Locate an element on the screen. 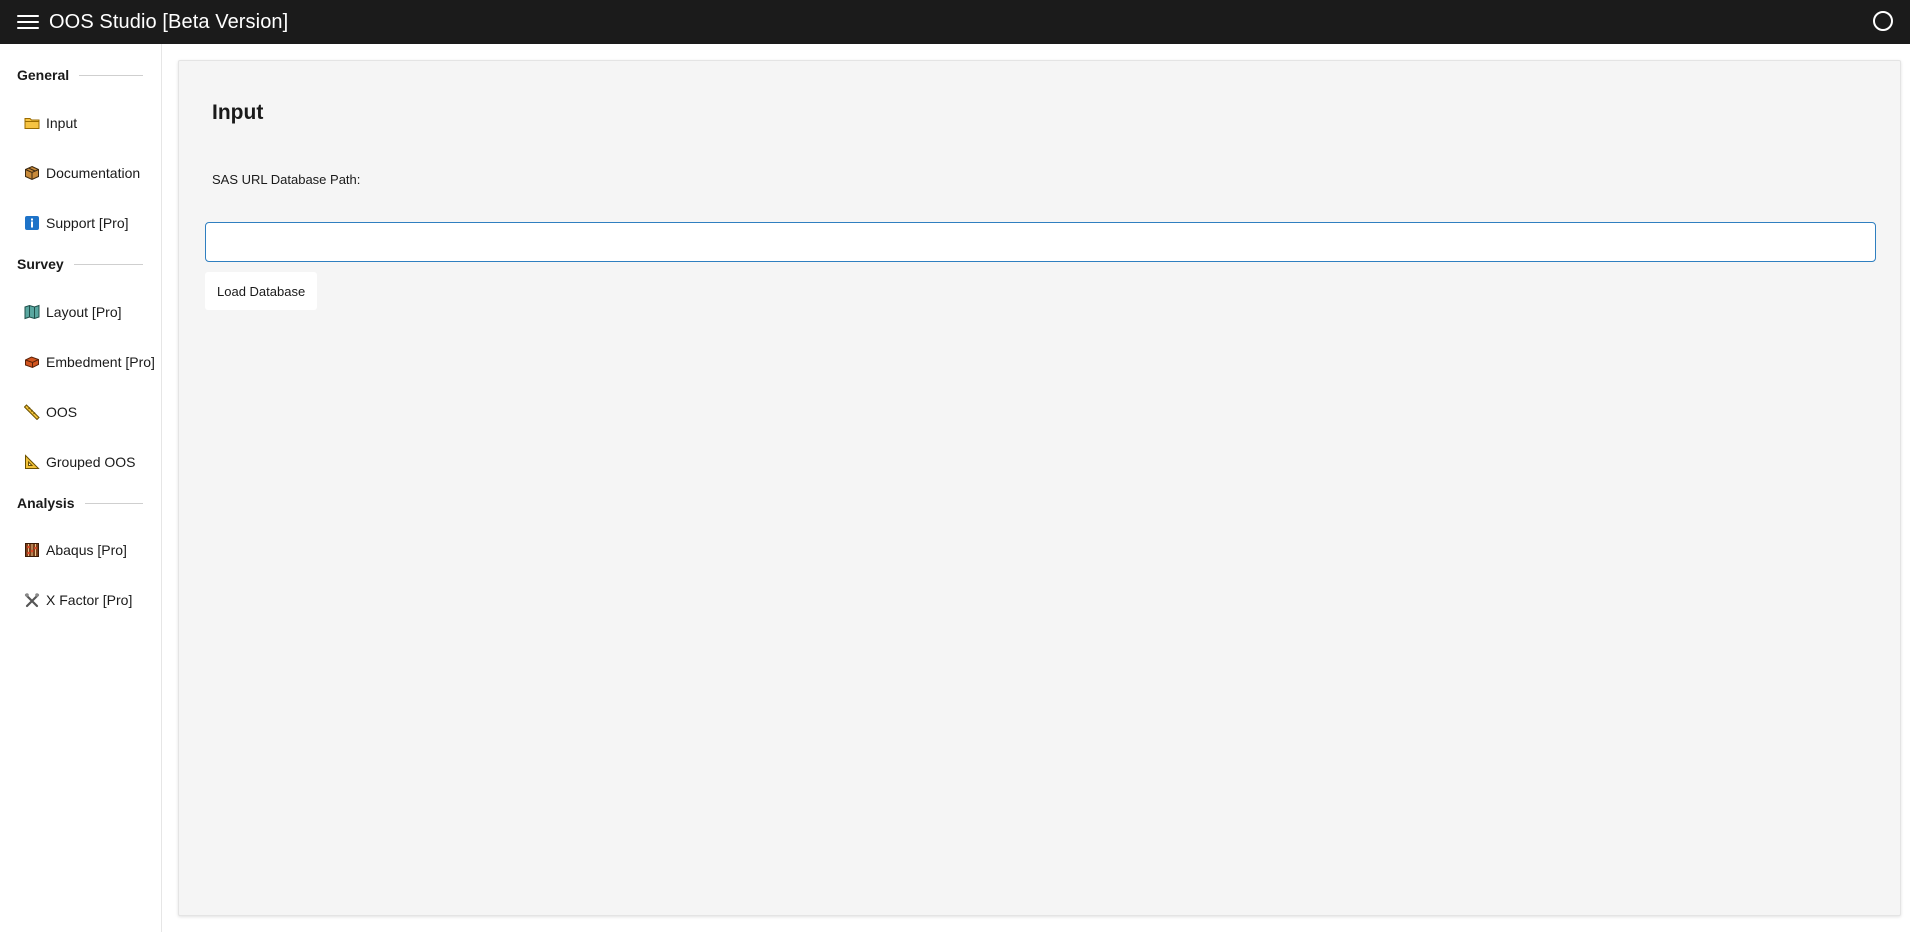 This screenshot has width=1910, height=932. section-survey: Survey is located at coordinates (80, 264).